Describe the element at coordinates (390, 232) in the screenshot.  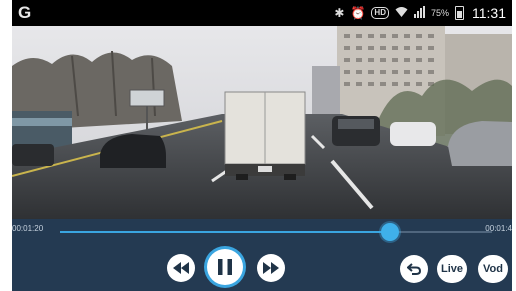
I see `seek-thumb` at that location.